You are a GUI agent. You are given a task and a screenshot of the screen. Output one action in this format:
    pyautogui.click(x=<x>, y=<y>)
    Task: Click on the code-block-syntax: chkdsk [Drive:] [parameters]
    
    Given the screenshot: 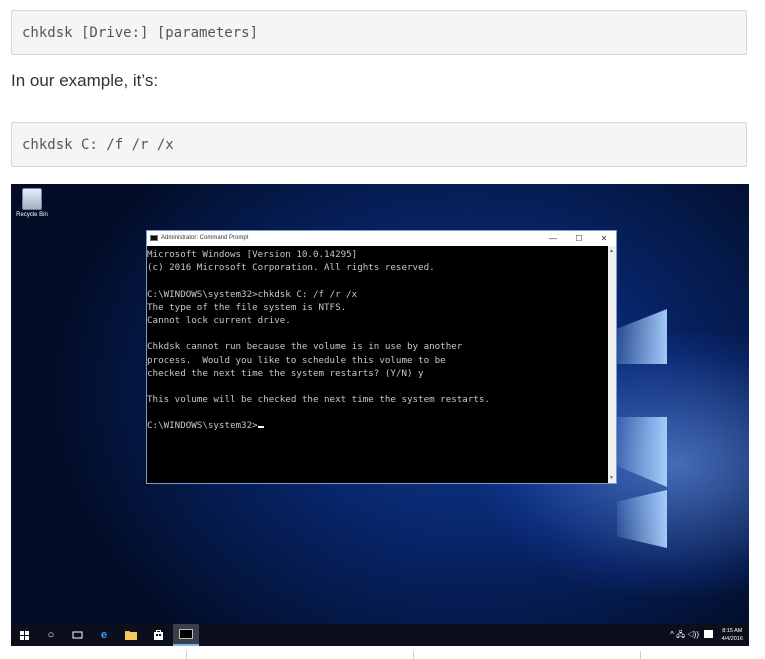 What is the action you would take?
    pyautogui.click(x=379, y=32)
    